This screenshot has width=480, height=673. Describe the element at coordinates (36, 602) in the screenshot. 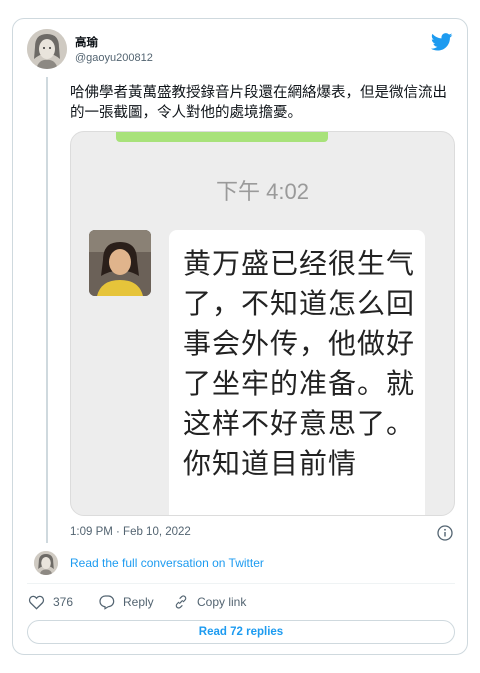

I see `heart-icon` at that location.